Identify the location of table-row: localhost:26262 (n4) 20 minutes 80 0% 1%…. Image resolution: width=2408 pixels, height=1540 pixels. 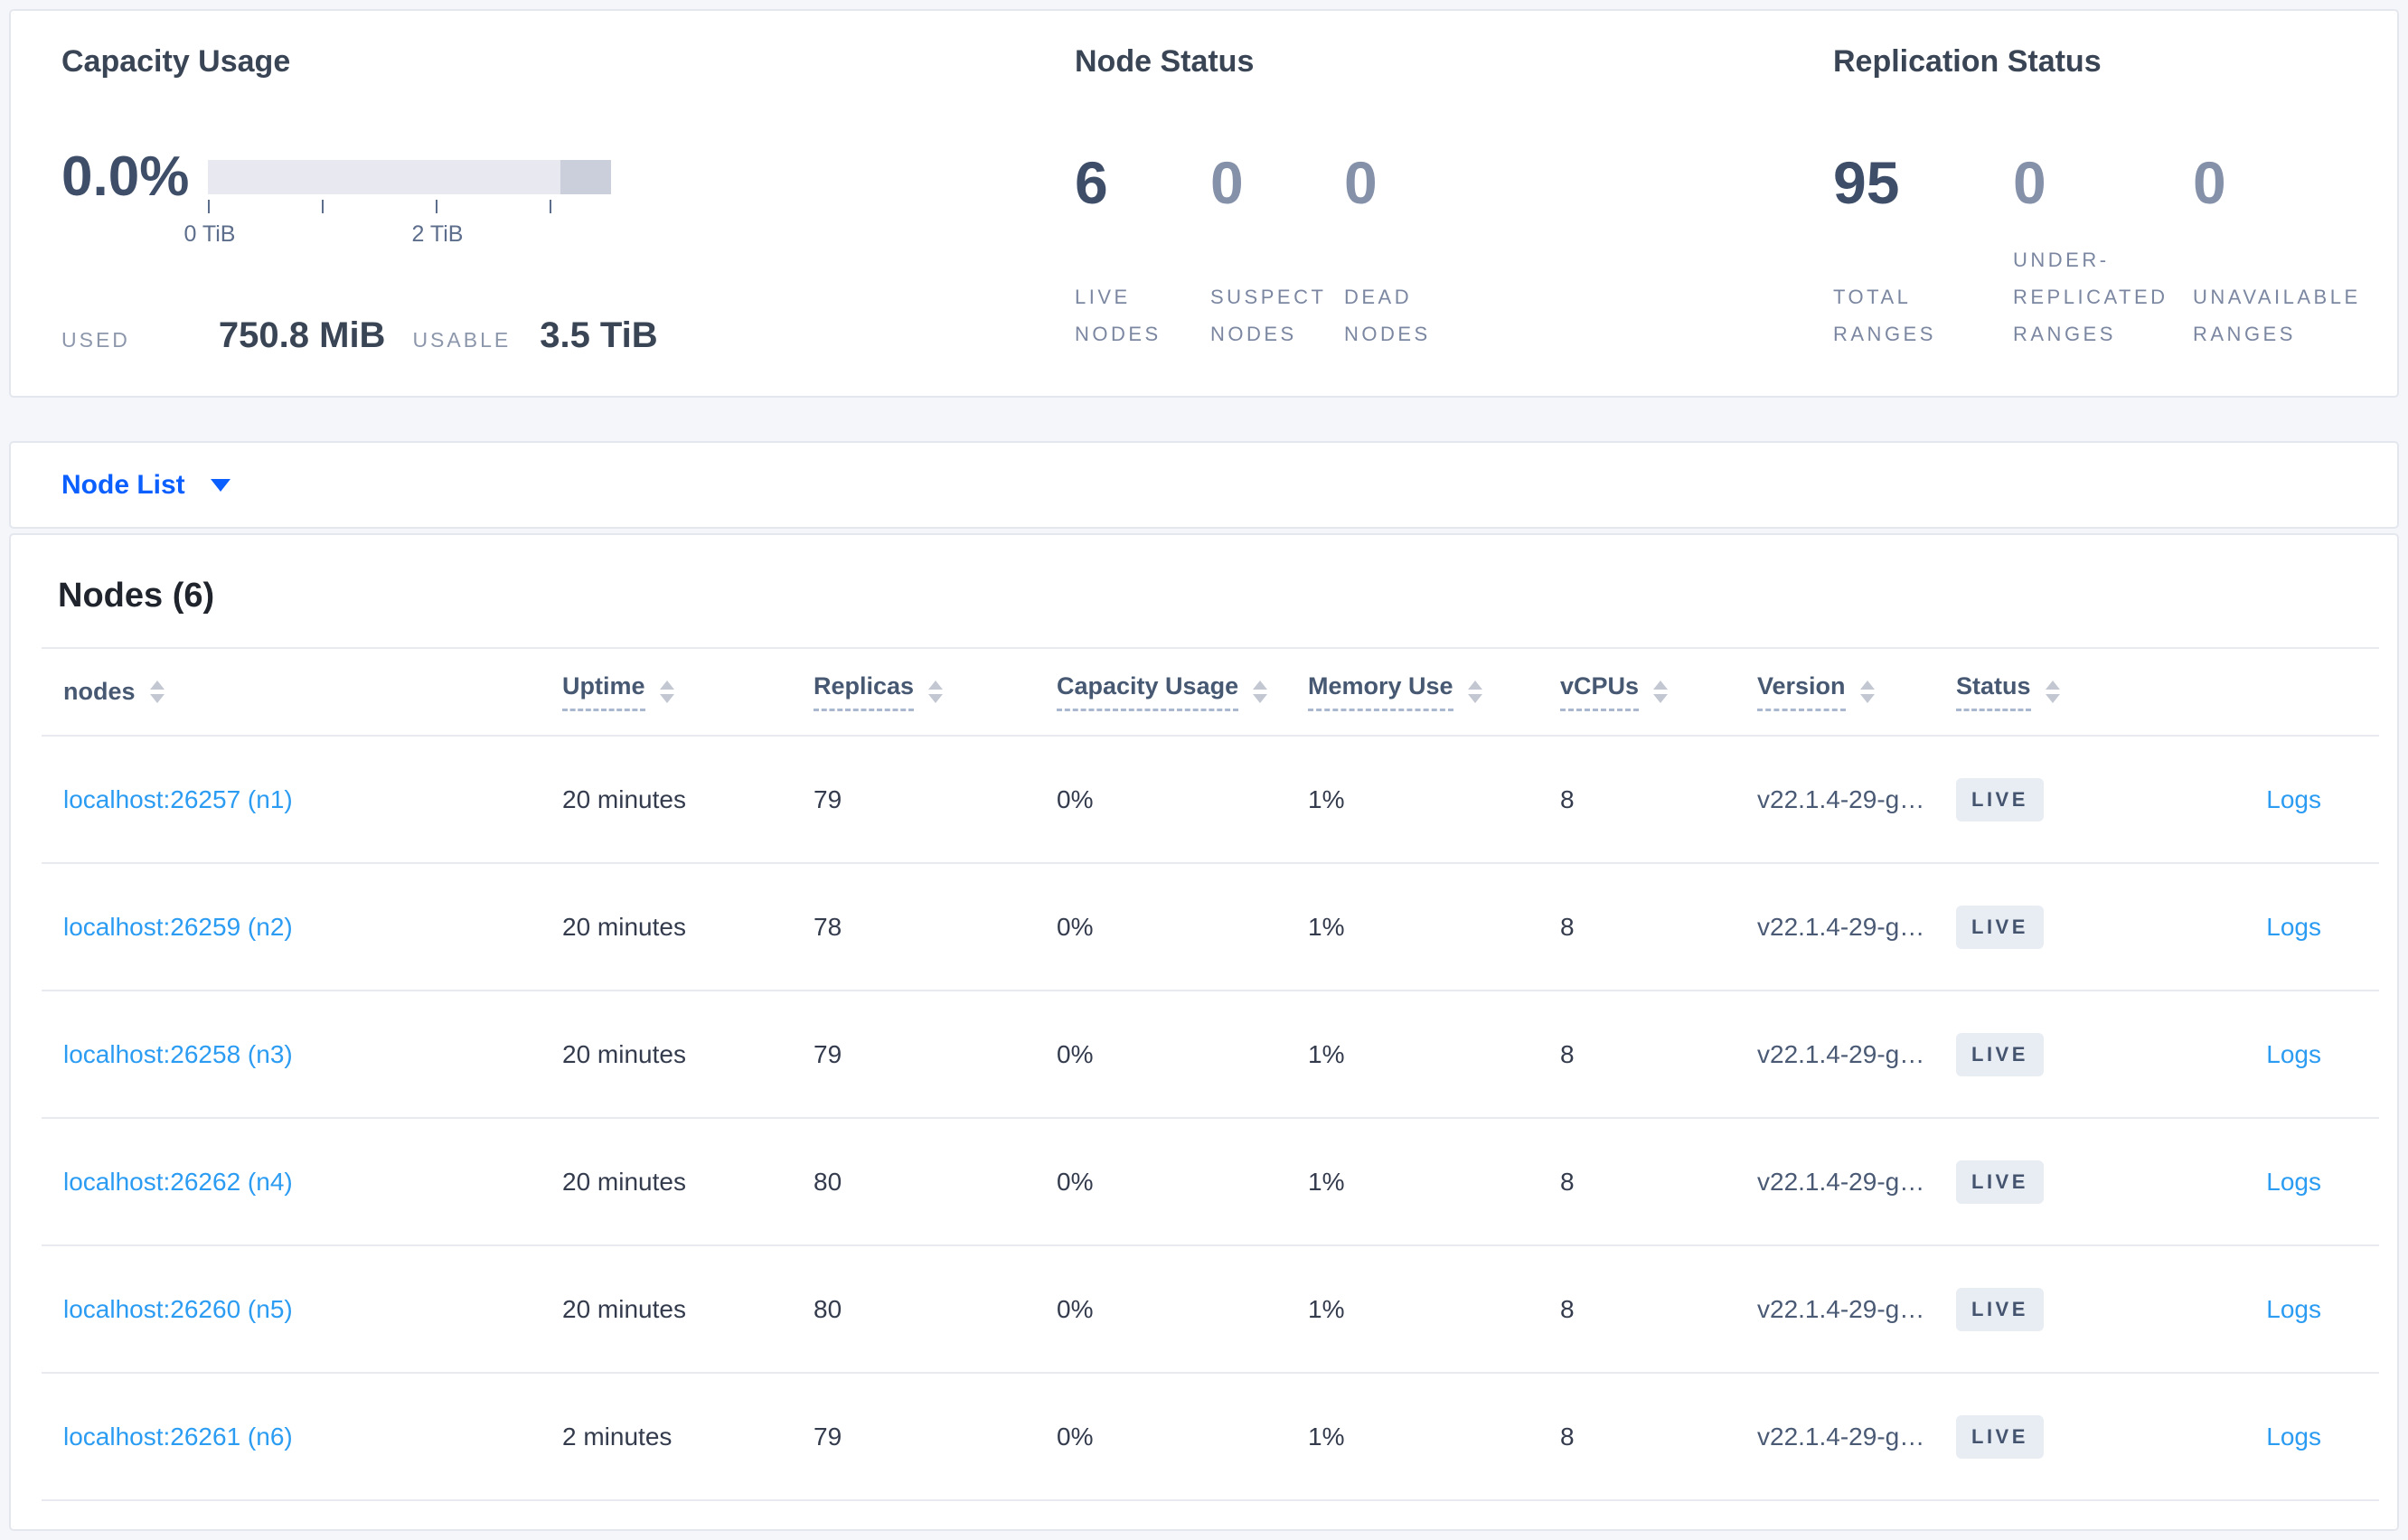
(1210, 1182).